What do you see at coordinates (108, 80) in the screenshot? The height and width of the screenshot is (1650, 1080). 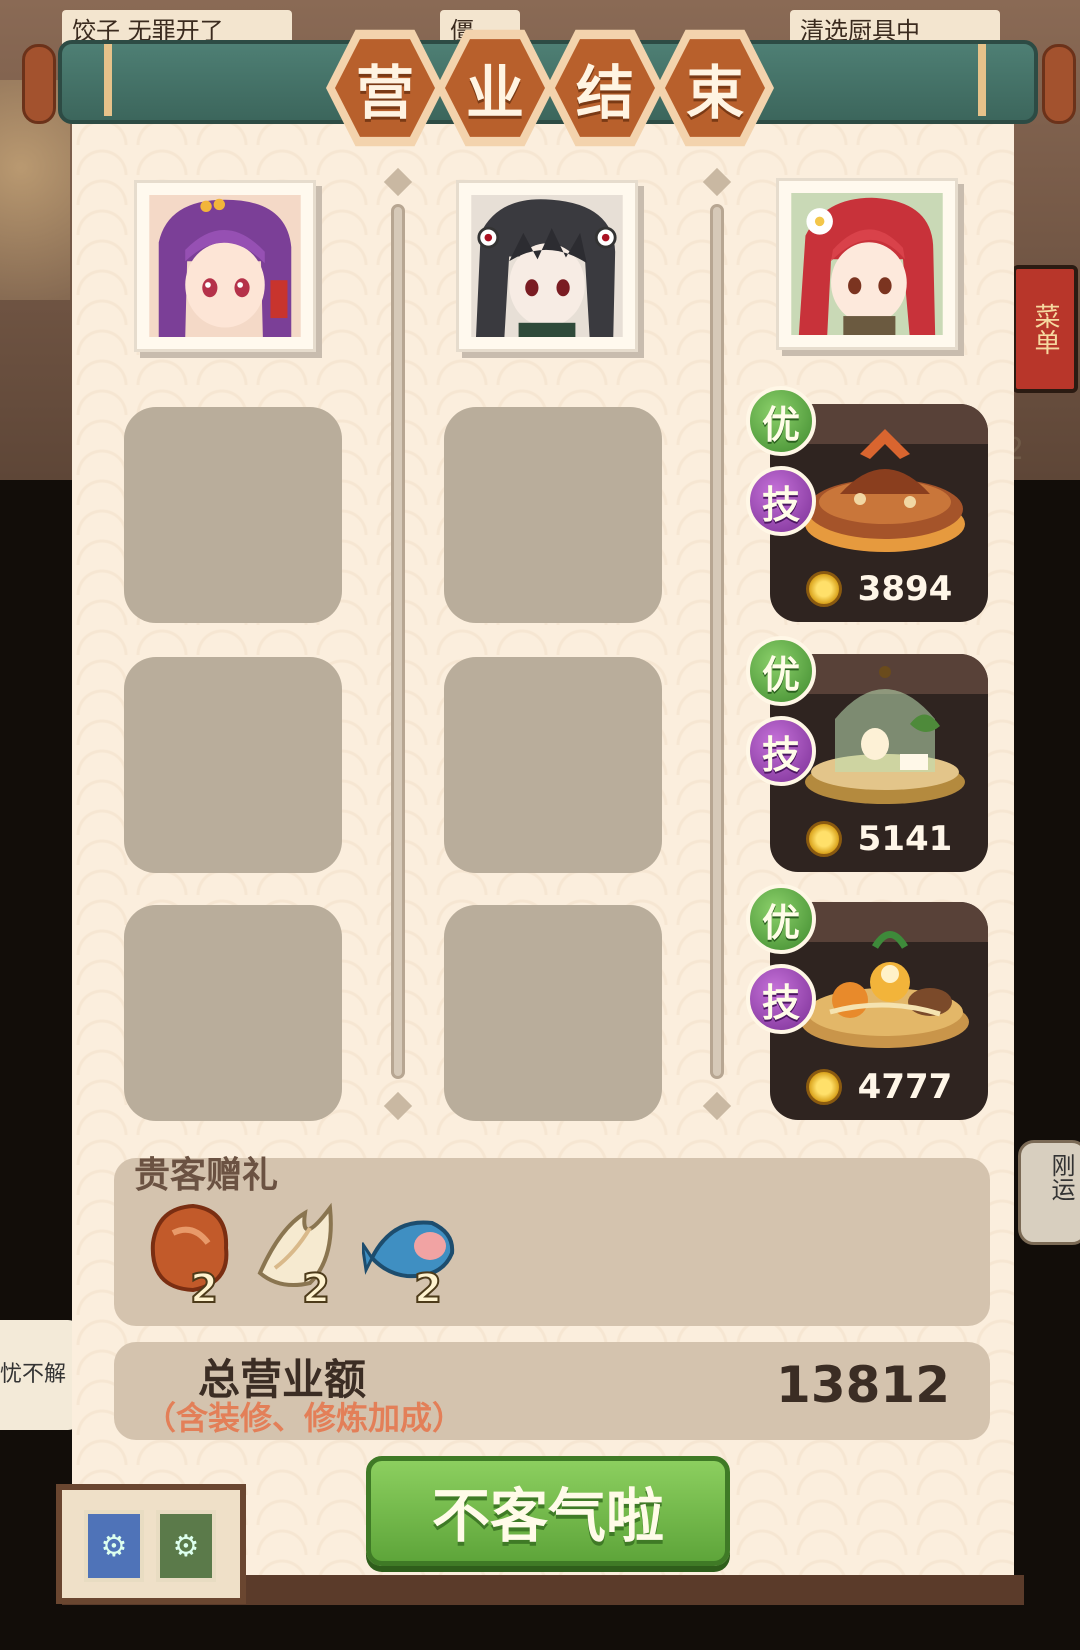 I see `title-bar-pin-left` at bounding box center [108, 80].